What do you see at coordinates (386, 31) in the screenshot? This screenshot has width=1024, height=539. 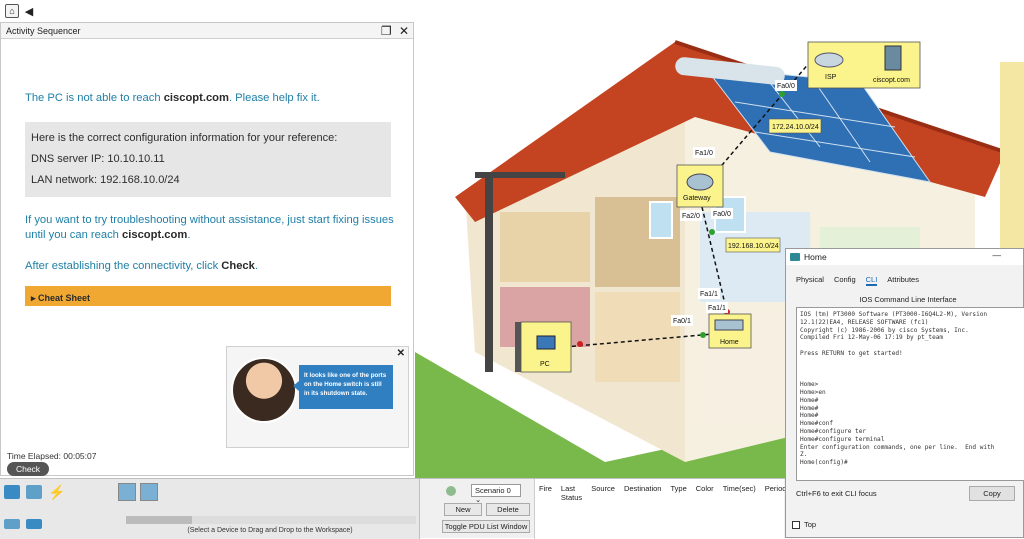 I see `restore-icon: ❐` at bounding box center [386, 31].